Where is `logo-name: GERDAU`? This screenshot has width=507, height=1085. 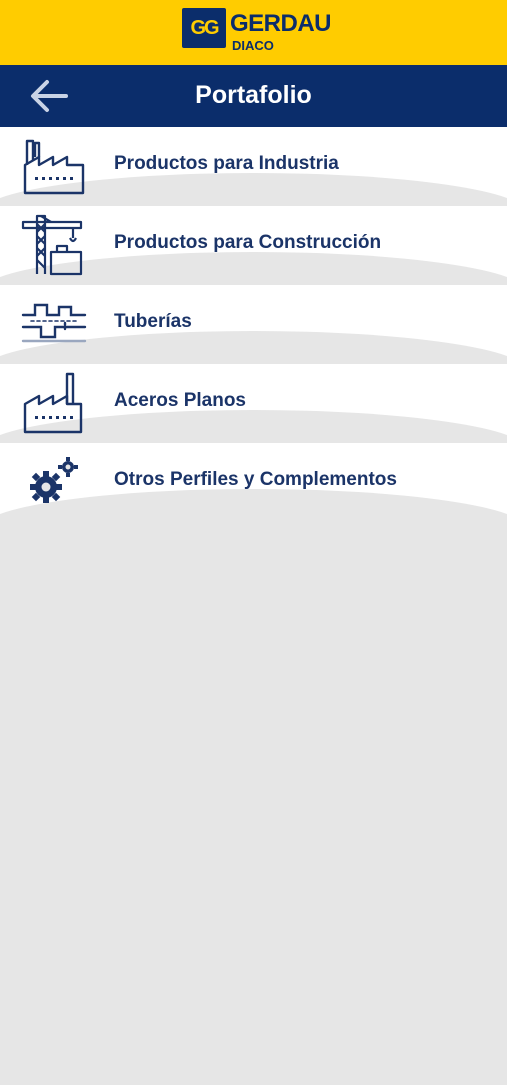 logo-name: GERDAU is located at coordinates (281, 23).